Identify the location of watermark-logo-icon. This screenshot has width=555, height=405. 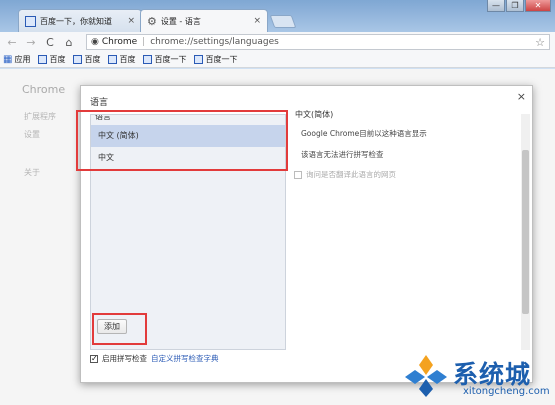
(426, 376).